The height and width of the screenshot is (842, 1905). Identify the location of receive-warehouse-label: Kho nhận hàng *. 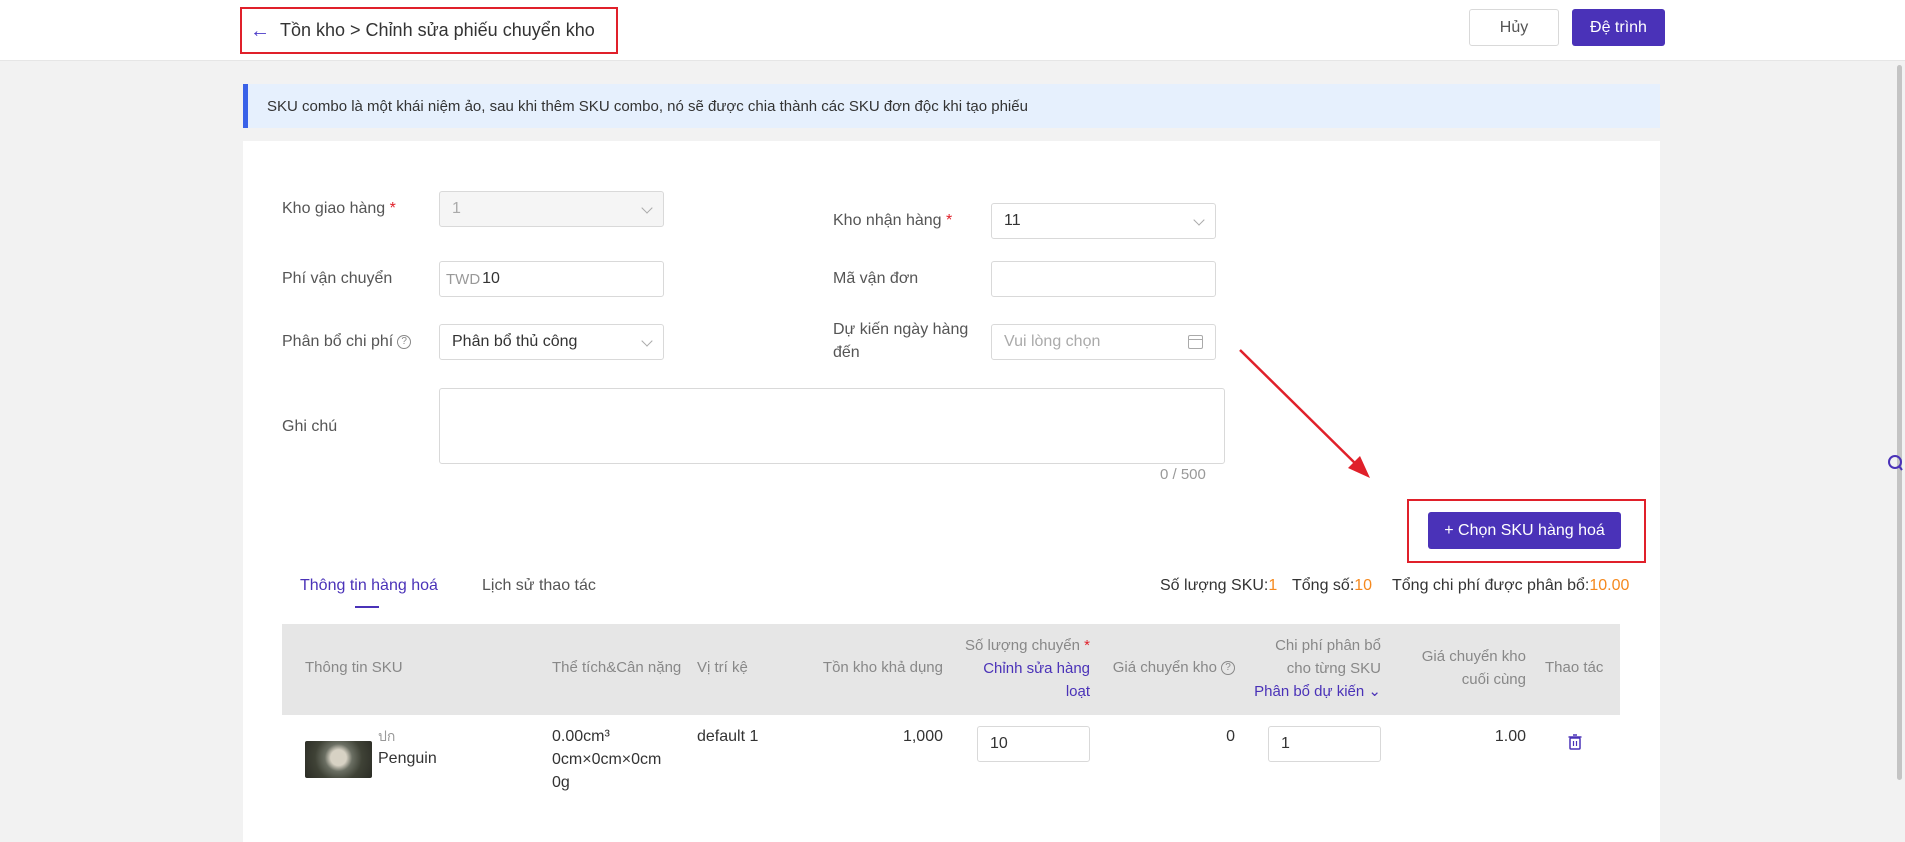
(893, 220).